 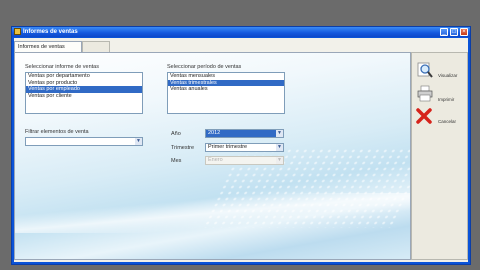 I want to click on cancel-label: Cancelar, so click(x=447, y=121).